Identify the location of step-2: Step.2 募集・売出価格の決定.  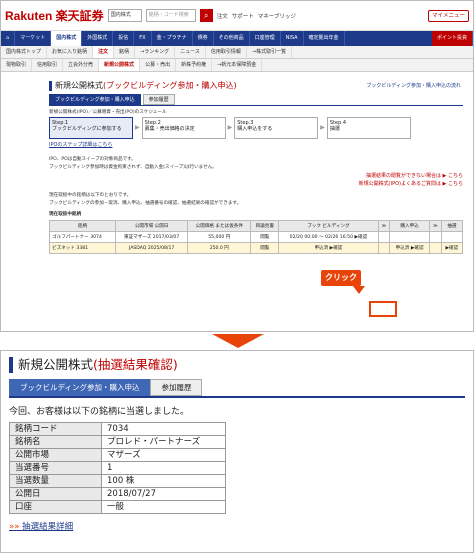
(183, 128).